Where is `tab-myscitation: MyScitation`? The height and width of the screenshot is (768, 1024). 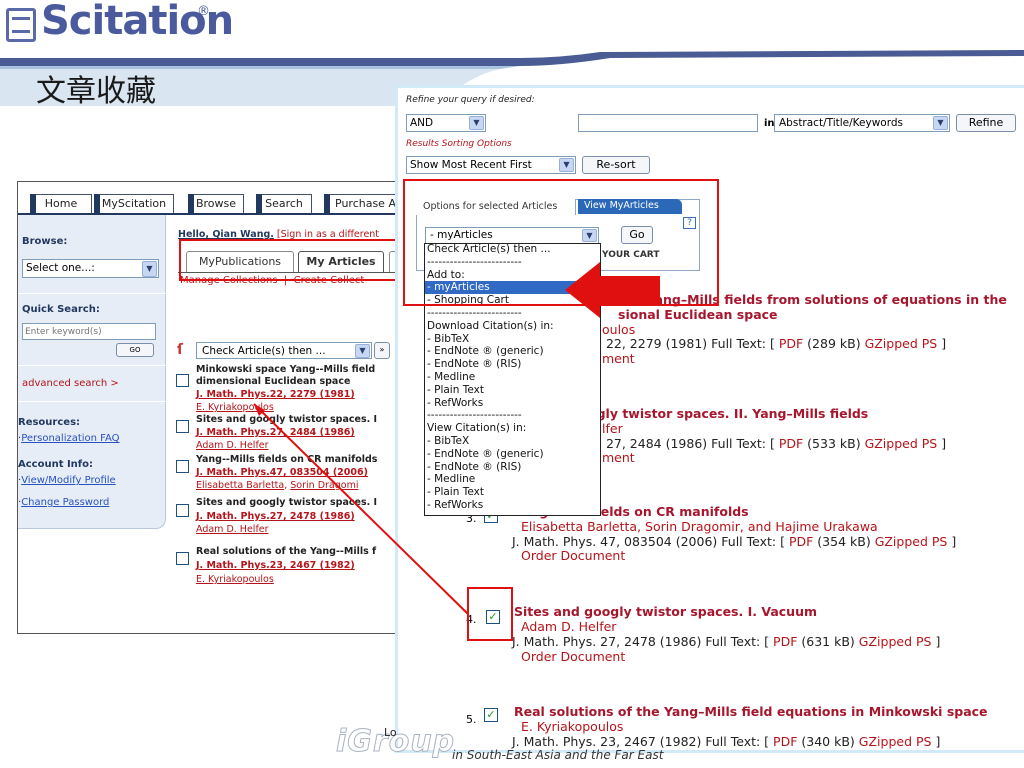 tab-myscitation: MyScitation is located at coordinates (134, 204).